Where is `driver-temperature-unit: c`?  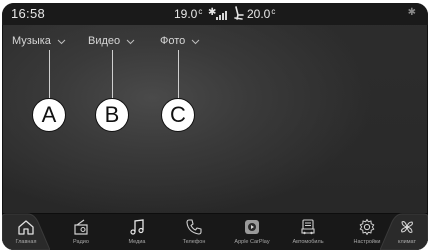
driver-temperature-unit: c is located at coordinates (200, 11).